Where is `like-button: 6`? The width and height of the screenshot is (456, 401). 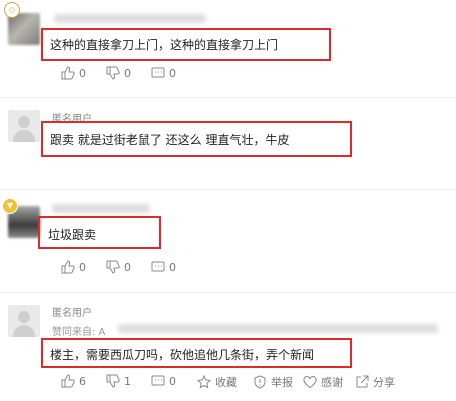
like-button: 6 is located at coordinates (73, 381).